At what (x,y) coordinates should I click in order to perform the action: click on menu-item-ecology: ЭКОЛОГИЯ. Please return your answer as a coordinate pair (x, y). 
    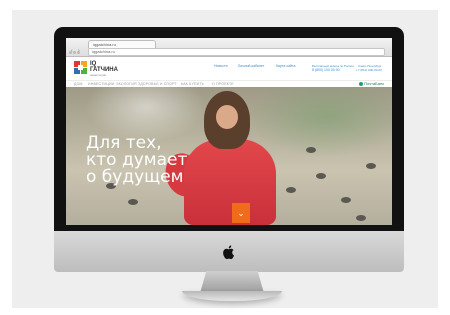
    Looking at the image, I should click on (126, 84).